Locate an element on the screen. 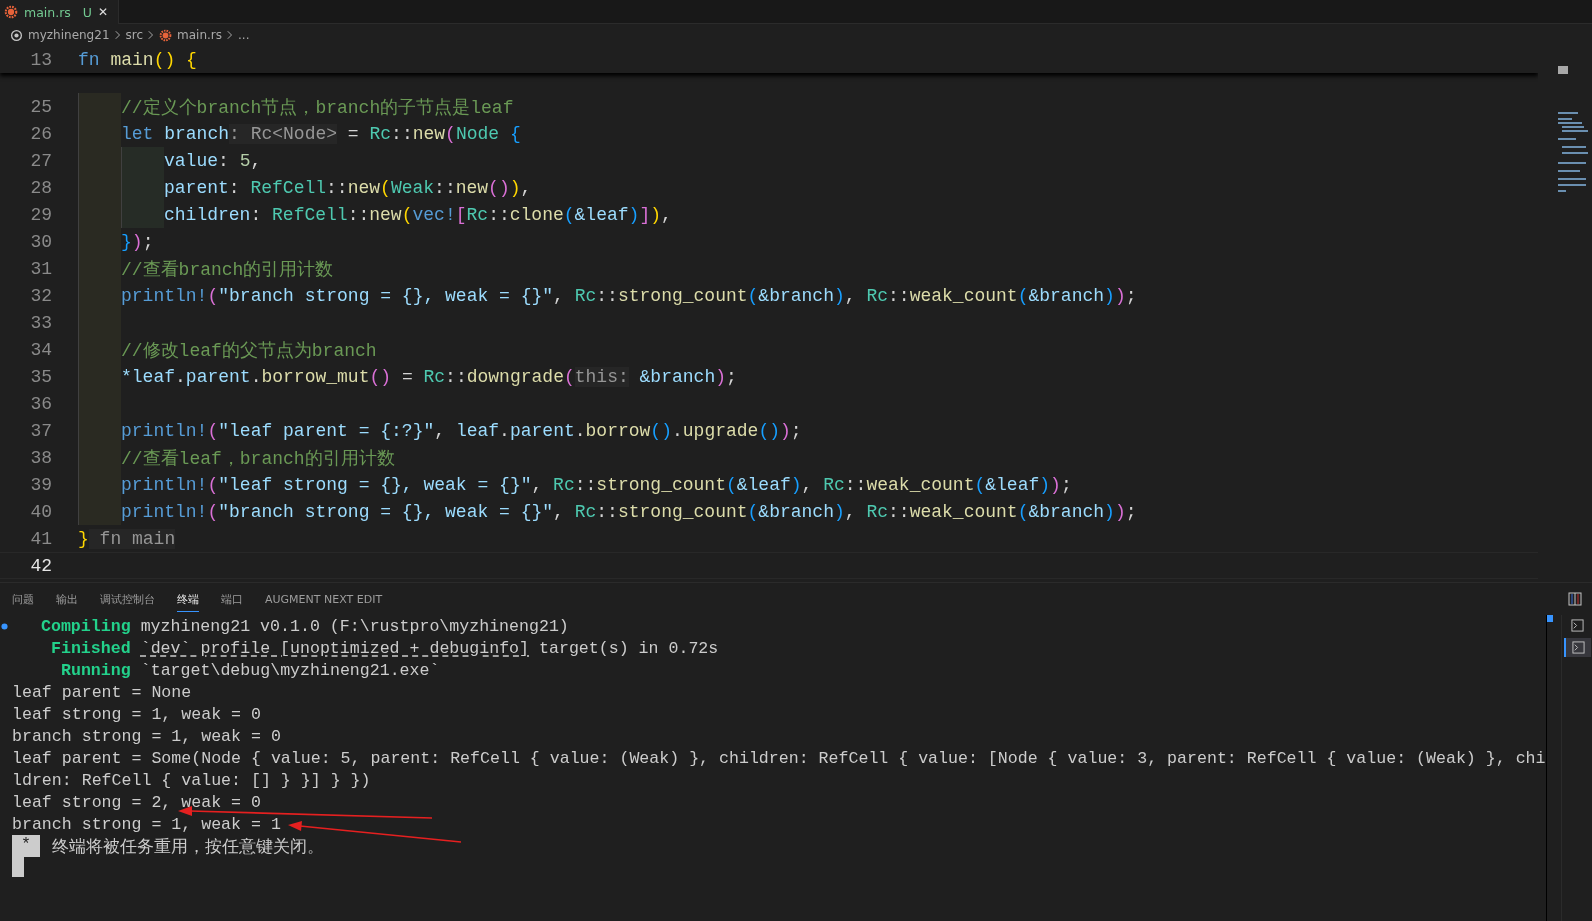  code-line: children: RefCell::new(vec![Rc::clone(&leaf)]), is located at coordinates (418, 214).